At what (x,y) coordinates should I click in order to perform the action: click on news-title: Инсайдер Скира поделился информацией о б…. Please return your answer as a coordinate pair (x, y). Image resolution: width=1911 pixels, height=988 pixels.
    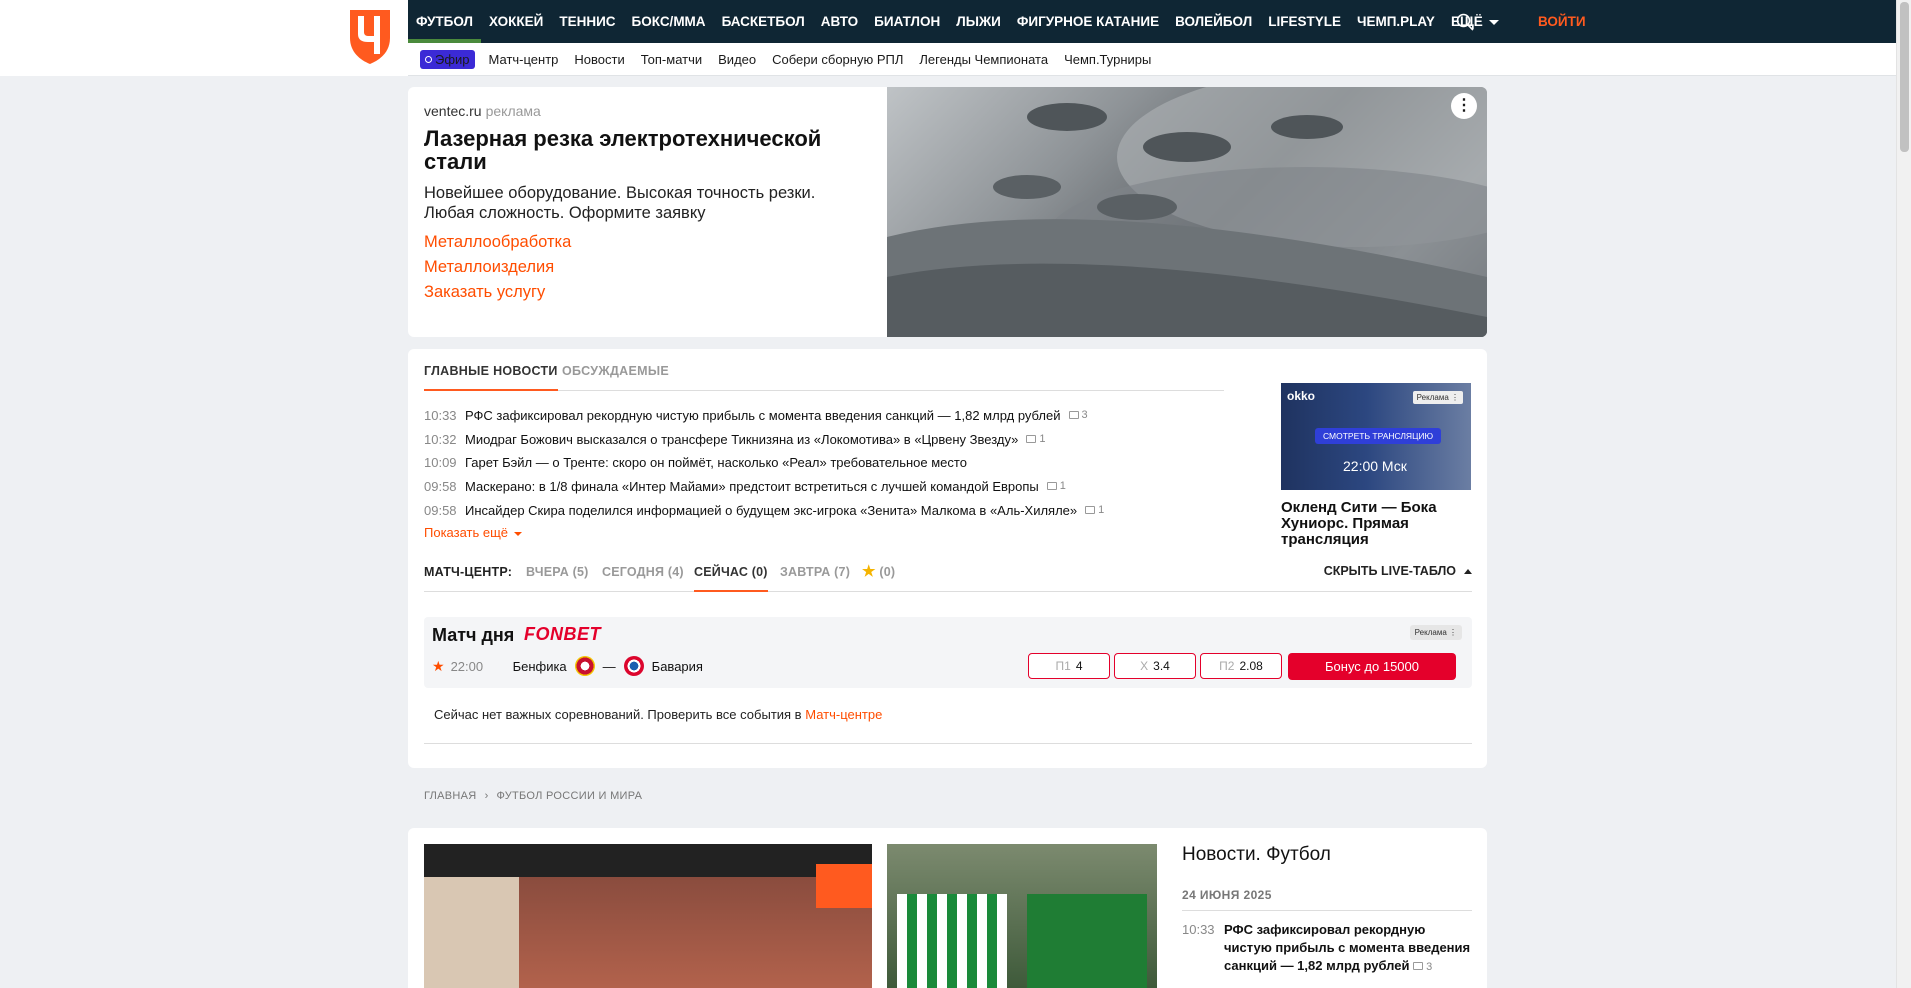
    Looking at the image, I should click on (771, 510).